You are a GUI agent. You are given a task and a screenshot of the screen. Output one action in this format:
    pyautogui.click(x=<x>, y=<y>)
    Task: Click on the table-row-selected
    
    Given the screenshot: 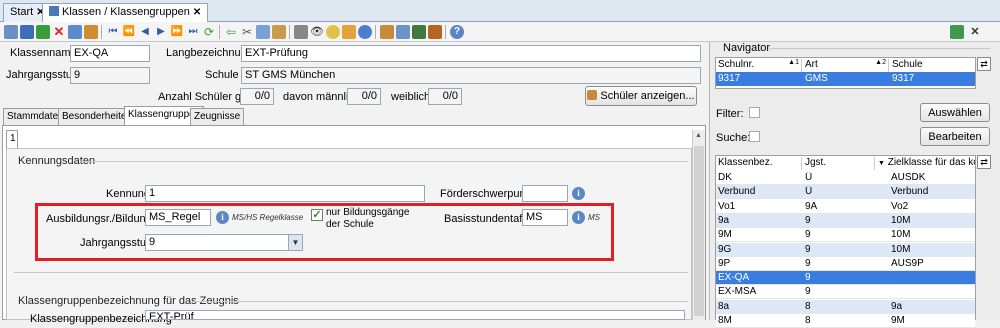 What is the action you would take?
    pyautogui.click(x=845, y=79)
    